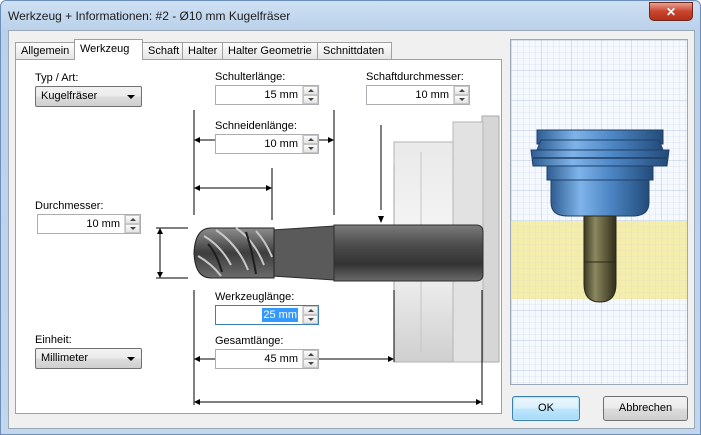 The image size is (701, 435). Describe the element at coordinates (234, 253) in the screenshot. I see `cutting-head-graphic` at that location.